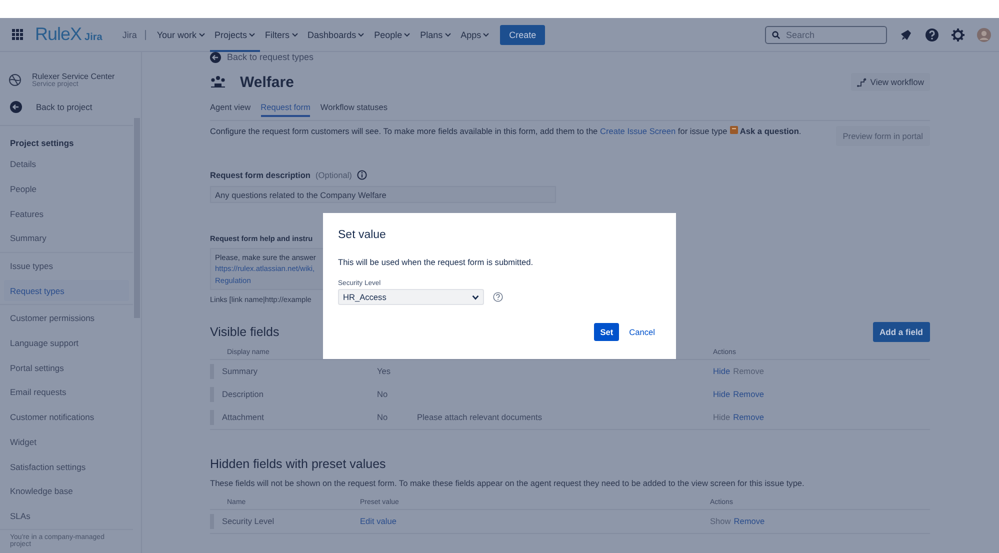 Image resolution: width=999 pixels, height=553 pixels. What do you see at coordinates (984, 35) in the screenshot?
I see `avatar` at bounding box center [984, 35].